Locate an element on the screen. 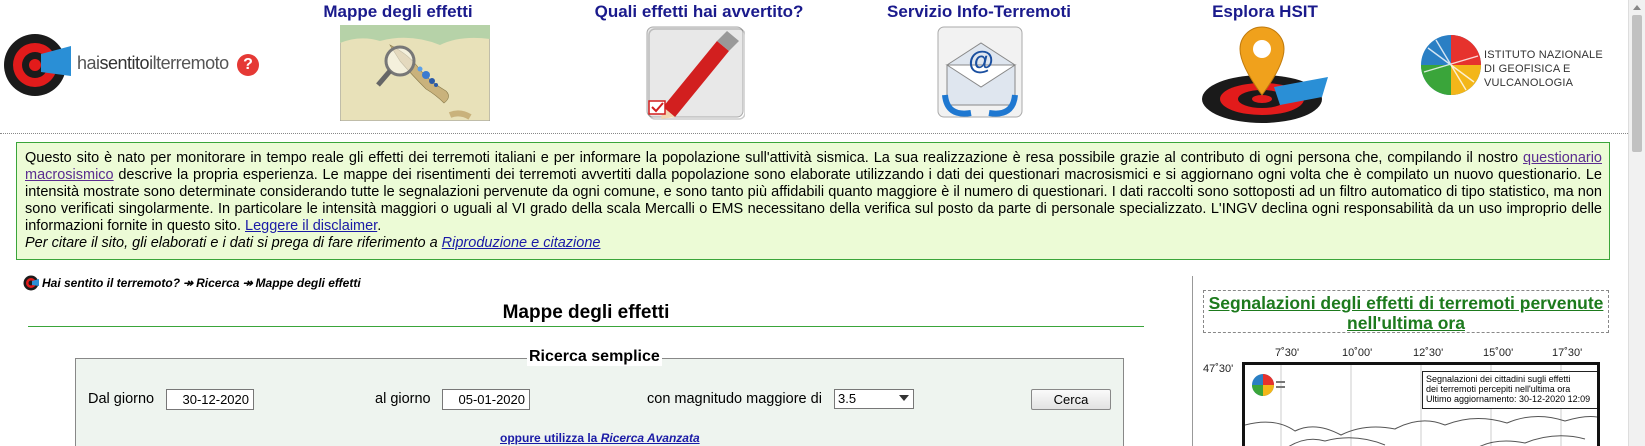  hsit-logo: haisentitoilterremoto ? is located at coordinates (134, 67).